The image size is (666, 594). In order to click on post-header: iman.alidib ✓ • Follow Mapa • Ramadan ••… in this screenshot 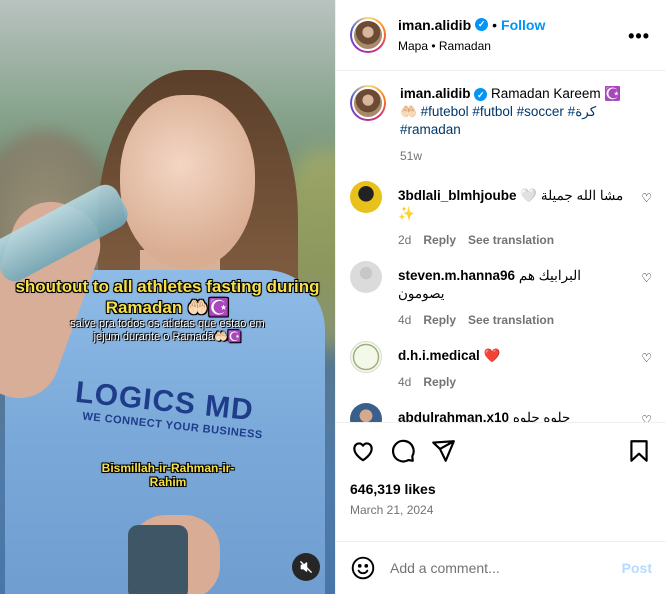, I will do `click(501, 35)`.